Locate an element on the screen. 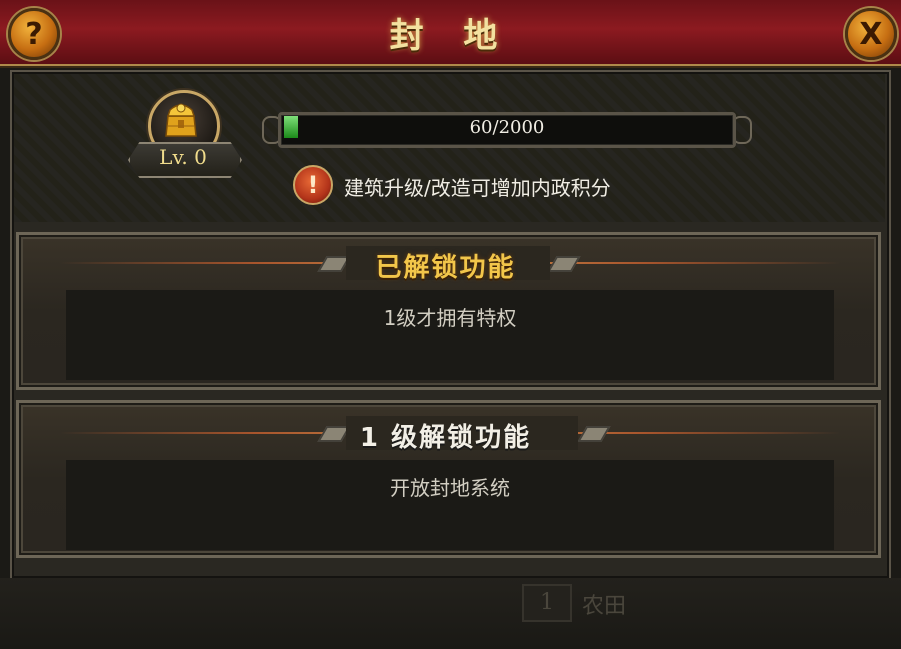 This screenshot has width=901, height=649. hint-text: 建筑升级/改造可增加内政积分 is located at coordinates (477, 188).